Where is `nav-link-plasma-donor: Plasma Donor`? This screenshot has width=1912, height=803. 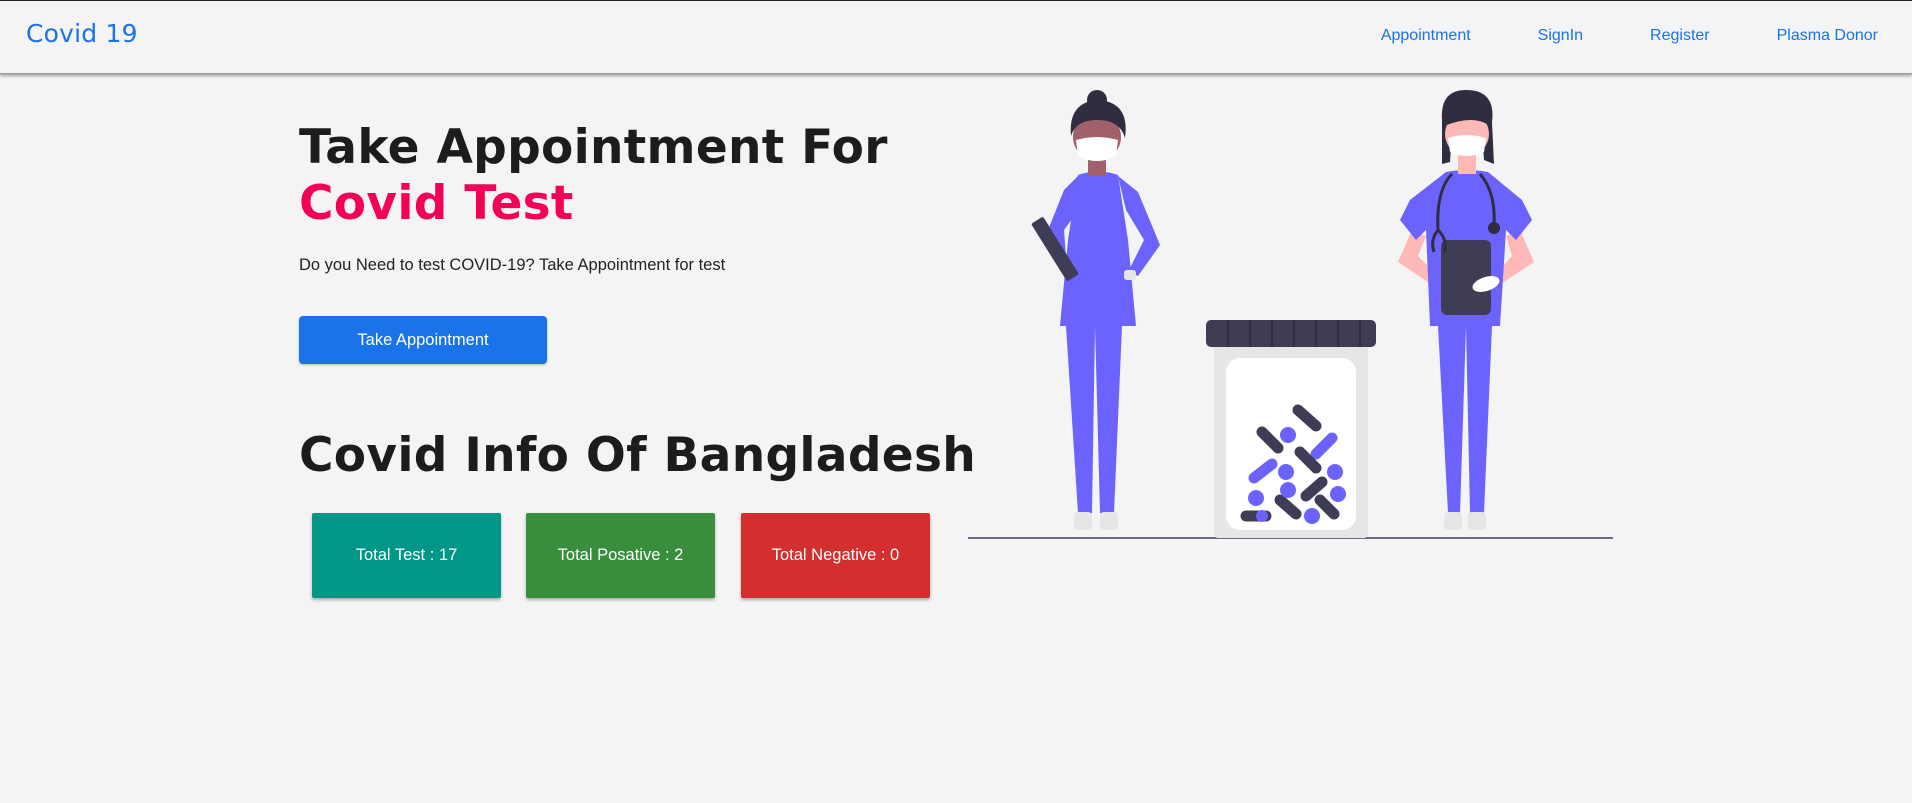 nav-link-plasma-donor: Plasma Donor is located at coordinates (1827, 36).